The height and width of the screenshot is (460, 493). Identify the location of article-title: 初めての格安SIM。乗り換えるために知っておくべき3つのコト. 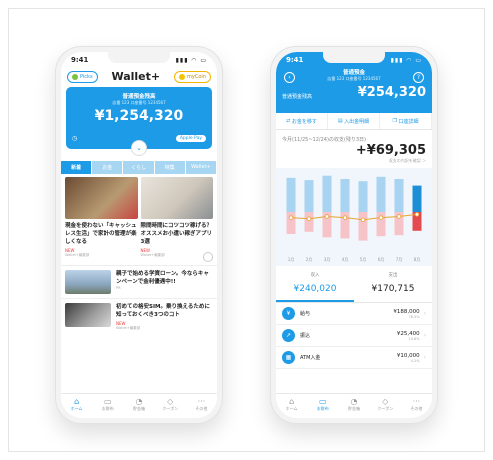
(163, 311).